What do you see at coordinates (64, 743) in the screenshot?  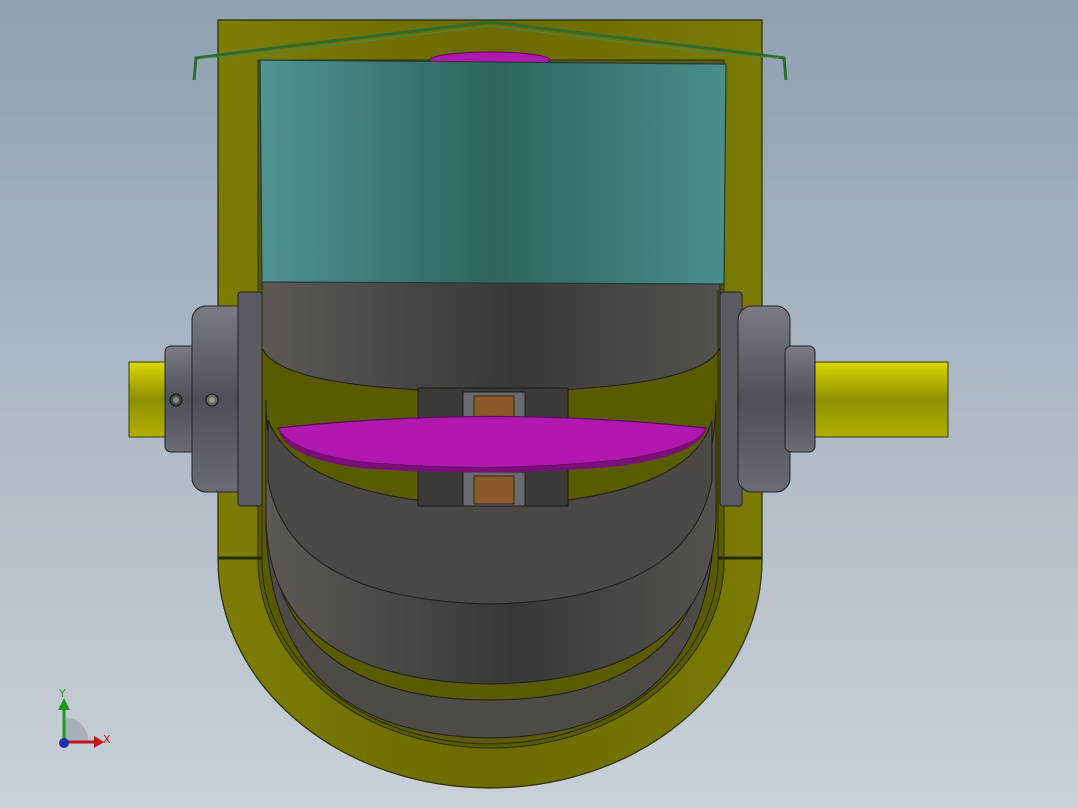 I see `triad-z-axis` at bounding box center [64, 743].